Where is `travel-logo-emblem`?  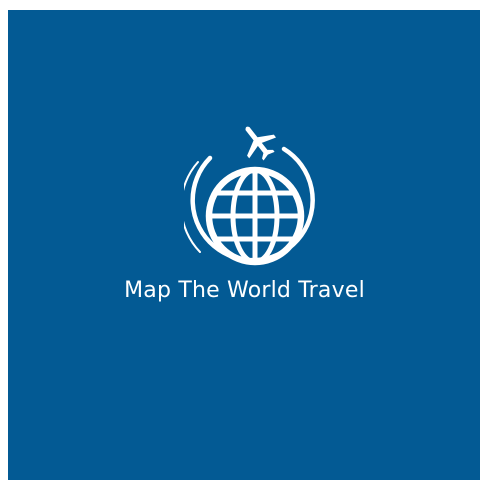
travel-logo-emblem is located at coordinates (249, 196).